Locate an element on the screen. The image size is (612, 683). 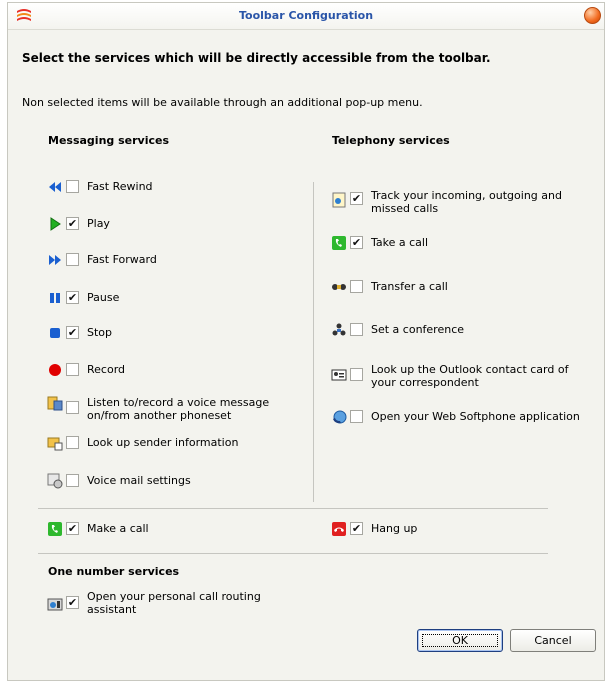
call-log-icon is located at coordinates (339, 200).